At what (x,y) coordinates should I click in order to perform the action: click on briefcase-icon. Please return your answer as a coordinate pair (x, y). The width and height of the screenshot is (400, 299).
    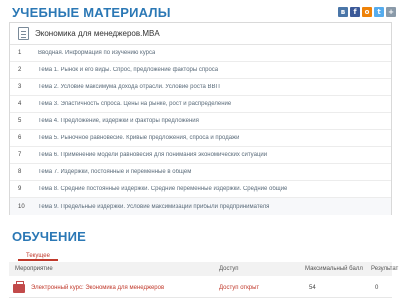
    Looking at the image, I should click on (19, 287).